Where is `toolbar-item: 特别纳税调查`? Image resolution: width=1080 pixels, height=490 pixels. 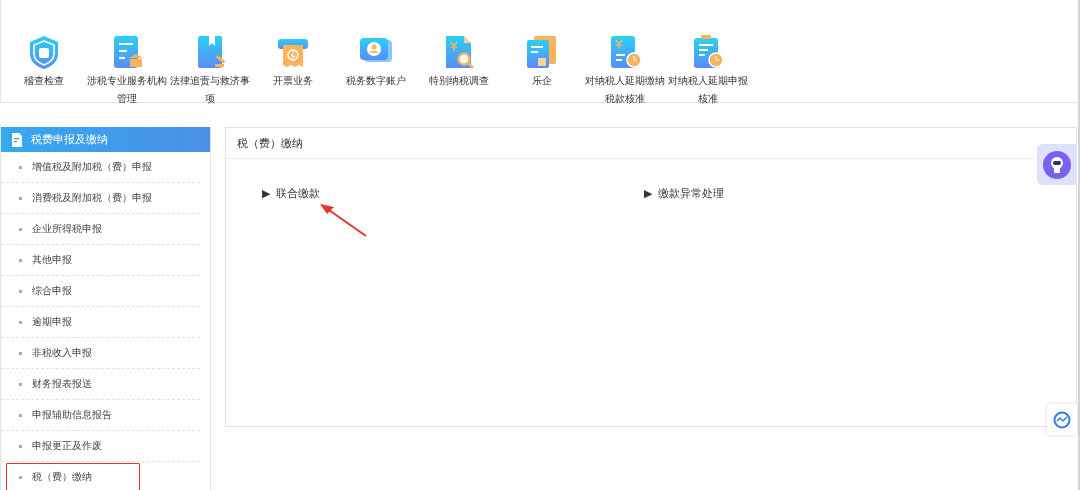
toolbar-item: 特别纳税调查 is located at coordinates (458, 71).